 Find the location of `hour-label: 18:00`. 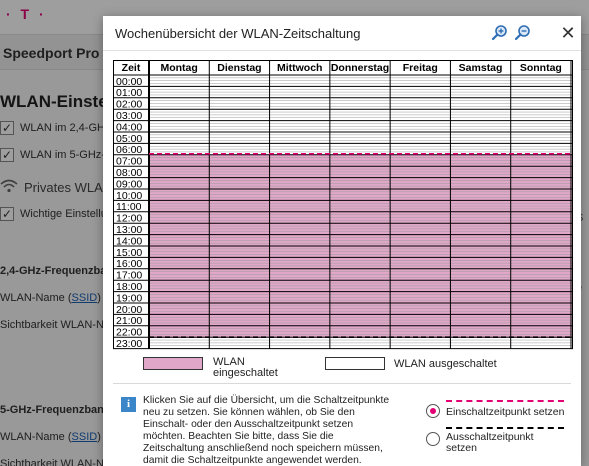

hour-label: 18:00 is located at coordinates (129, 287).